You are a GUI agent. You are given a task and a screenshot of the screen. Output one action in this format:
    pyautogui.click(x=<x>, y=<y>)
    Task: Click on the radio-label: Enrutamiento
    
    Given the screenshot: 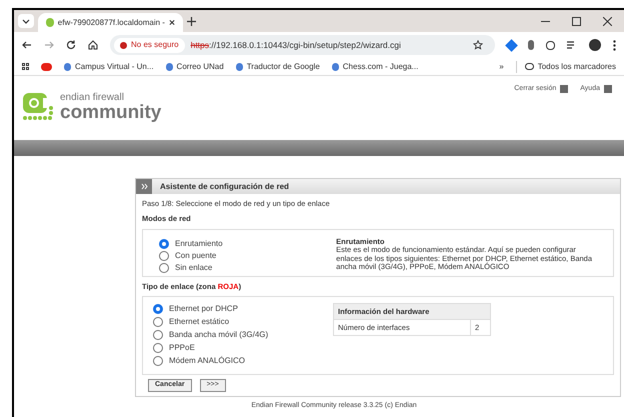 What is the action you would take?
    pyautogui.click(x=199, y=244)
    